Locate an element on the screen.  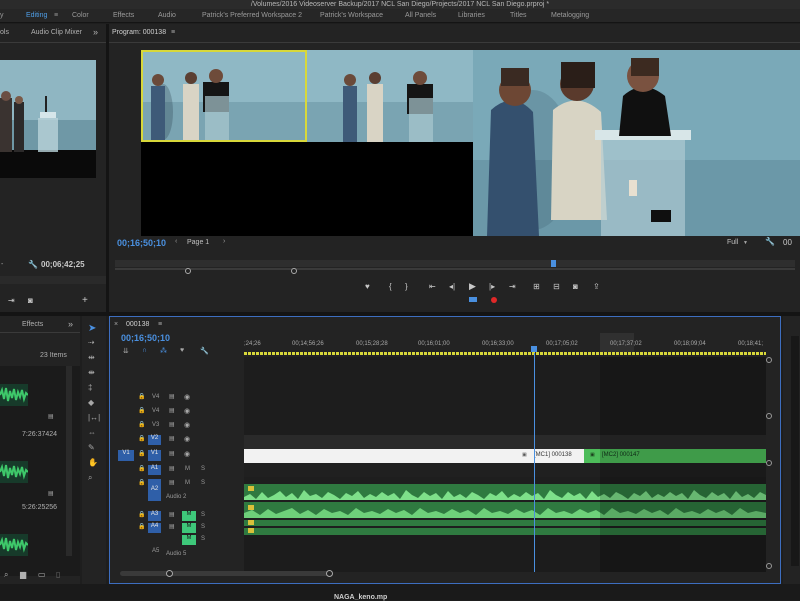
work-area-bar is located at coordinates (505, 353).